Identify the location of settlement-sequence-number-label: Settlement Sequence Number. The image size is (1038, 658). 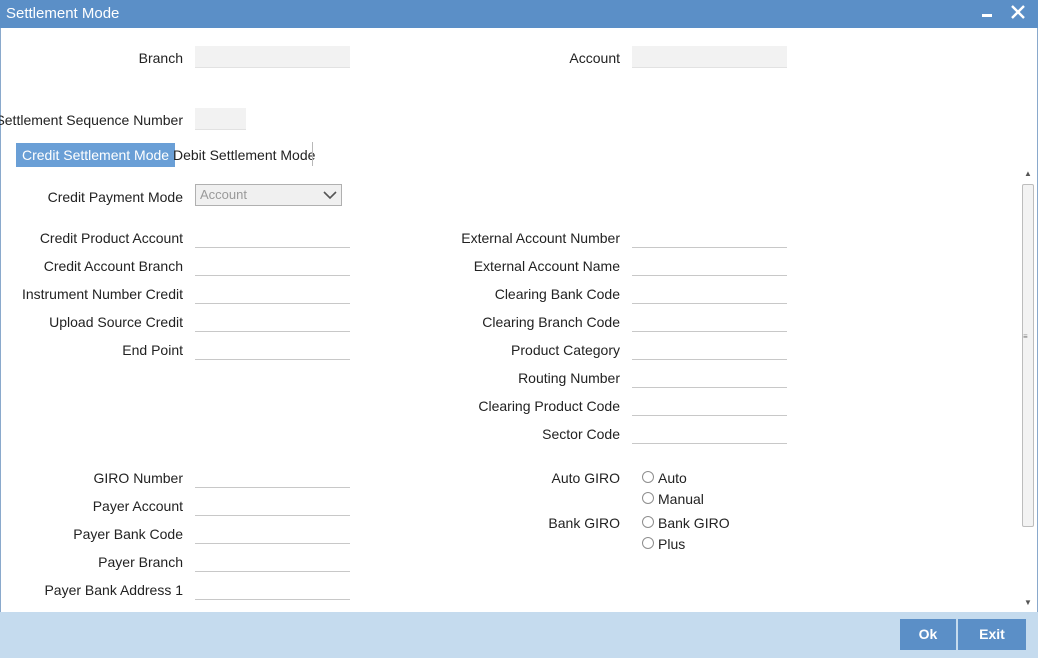
(91, 120).